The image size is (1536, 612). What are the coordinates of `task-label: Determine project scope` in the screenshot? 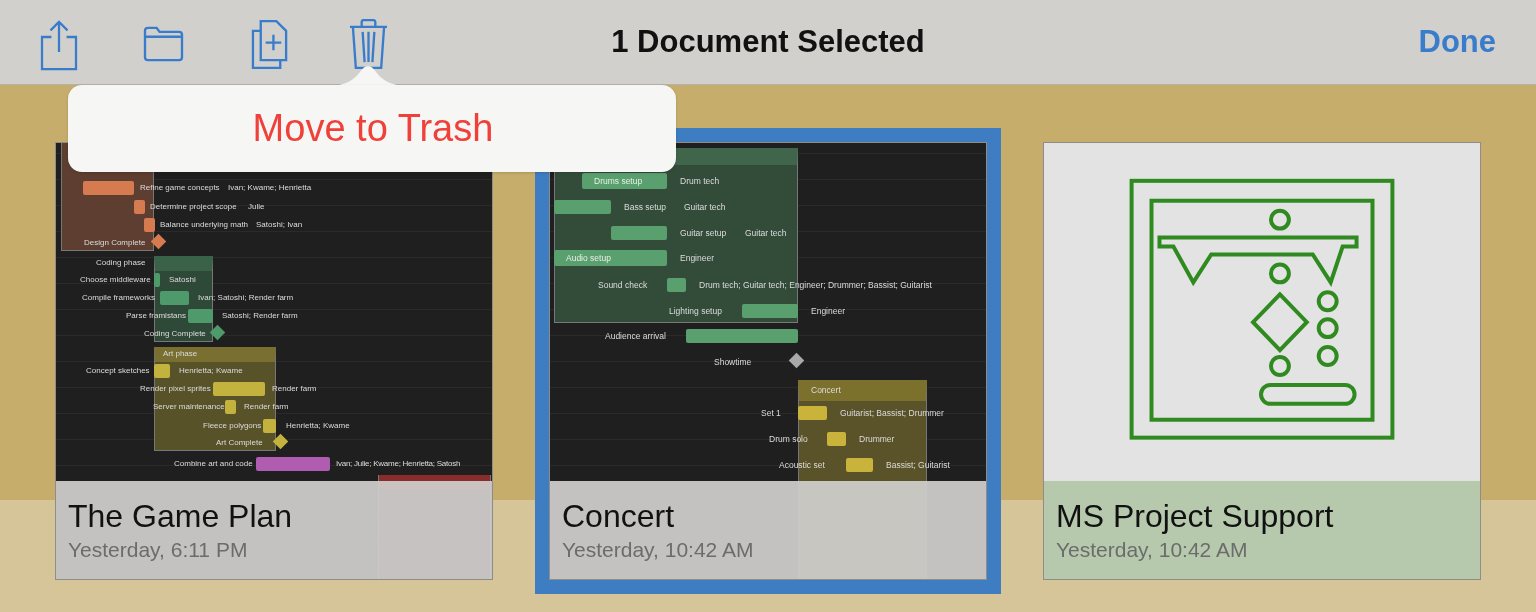 It's located at (193, 207).